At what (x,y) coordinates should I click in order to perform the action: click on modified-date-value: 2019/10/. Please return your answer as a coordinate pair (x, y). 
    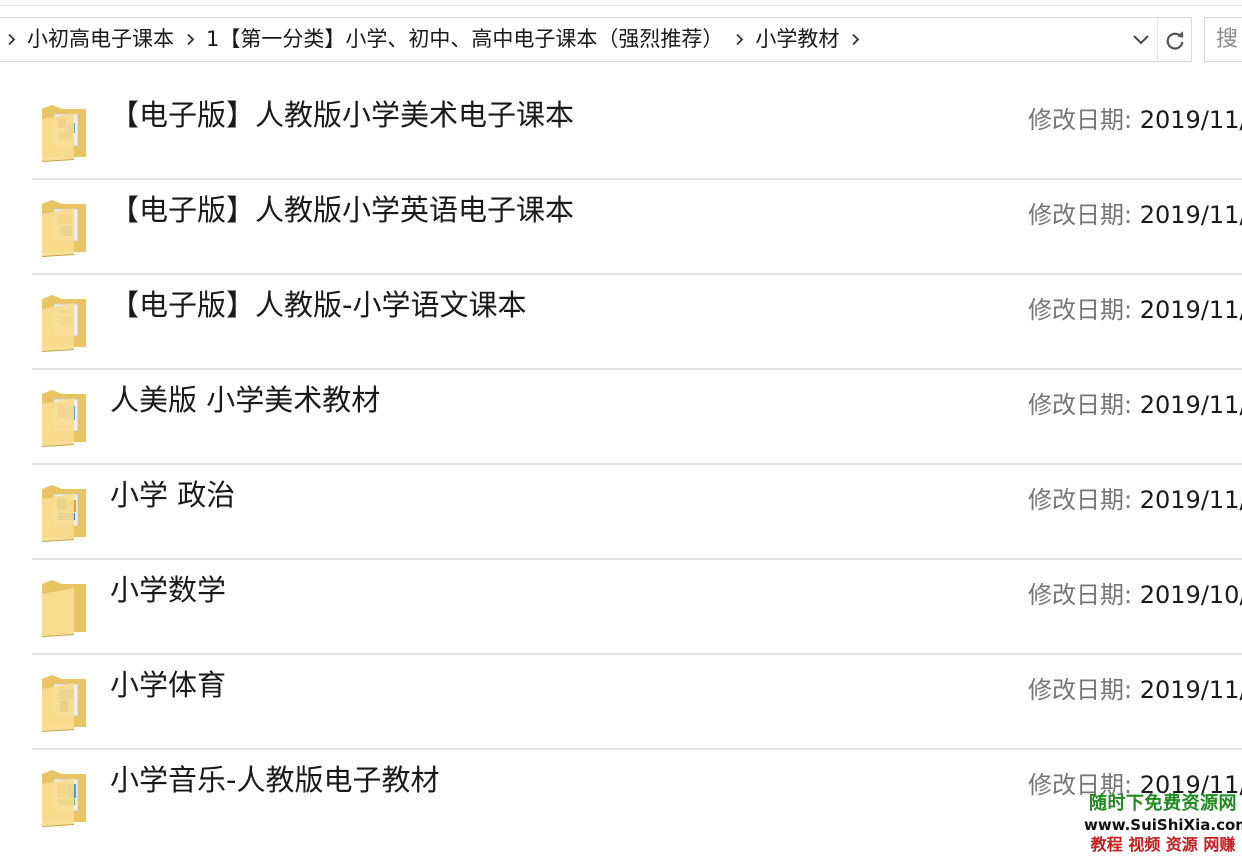
    Looking at the image, I should click on (1190, 595).